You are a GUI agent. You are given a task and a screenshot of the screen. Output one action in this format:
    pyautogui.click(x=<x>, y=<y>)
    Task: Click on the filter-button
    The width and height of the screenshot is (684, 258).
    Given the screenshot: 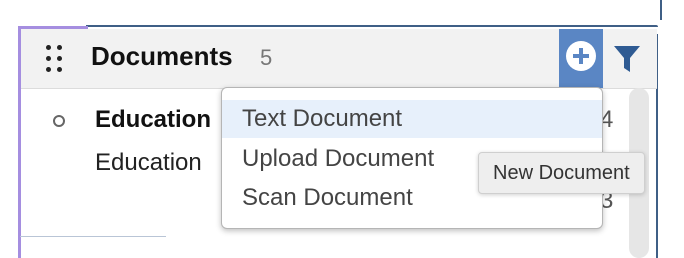 What is the action you would take?
    pyautogui.click(x=627, y=59)
    